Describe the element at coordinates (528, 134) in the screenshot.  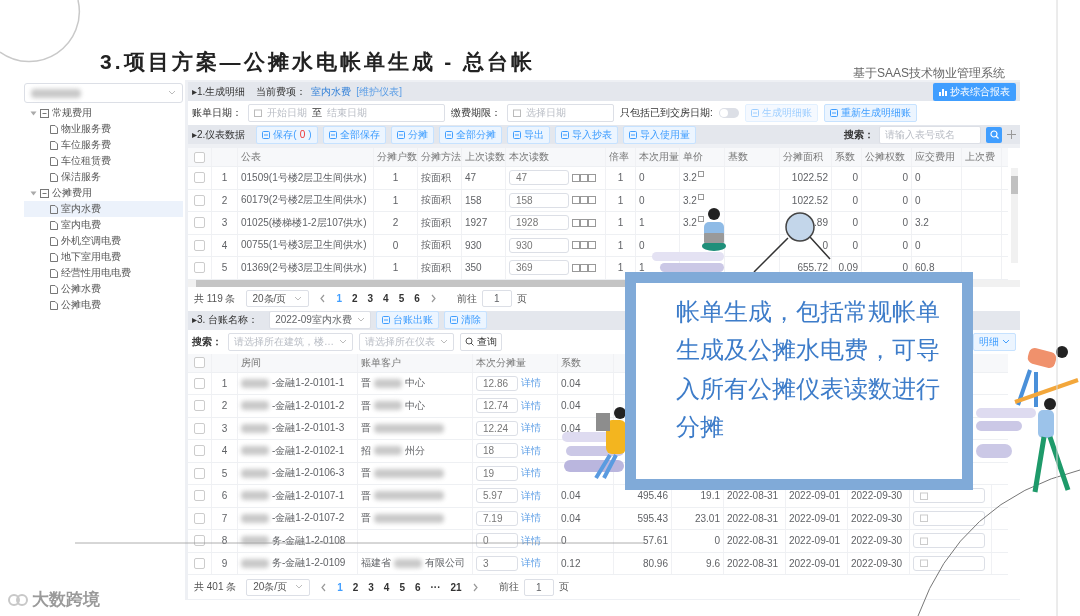
I see `toolbar-button: 导出` at that location.